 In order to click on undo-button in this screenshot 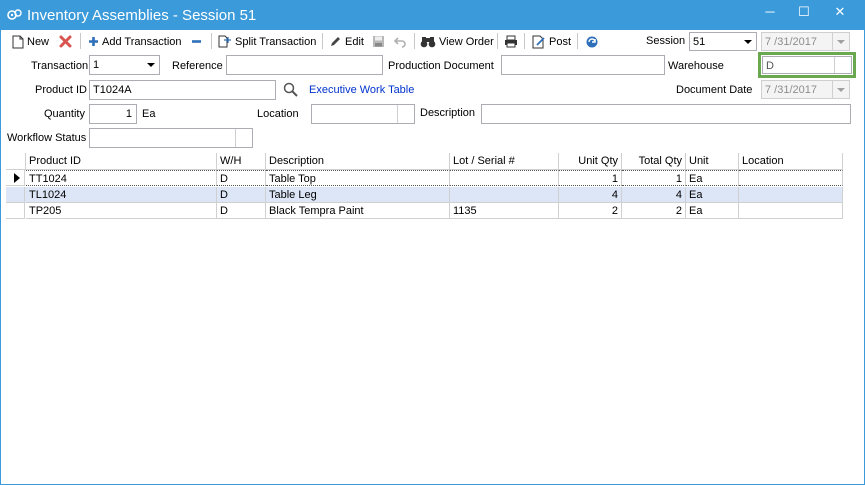, I will do `click(400, 41)`.